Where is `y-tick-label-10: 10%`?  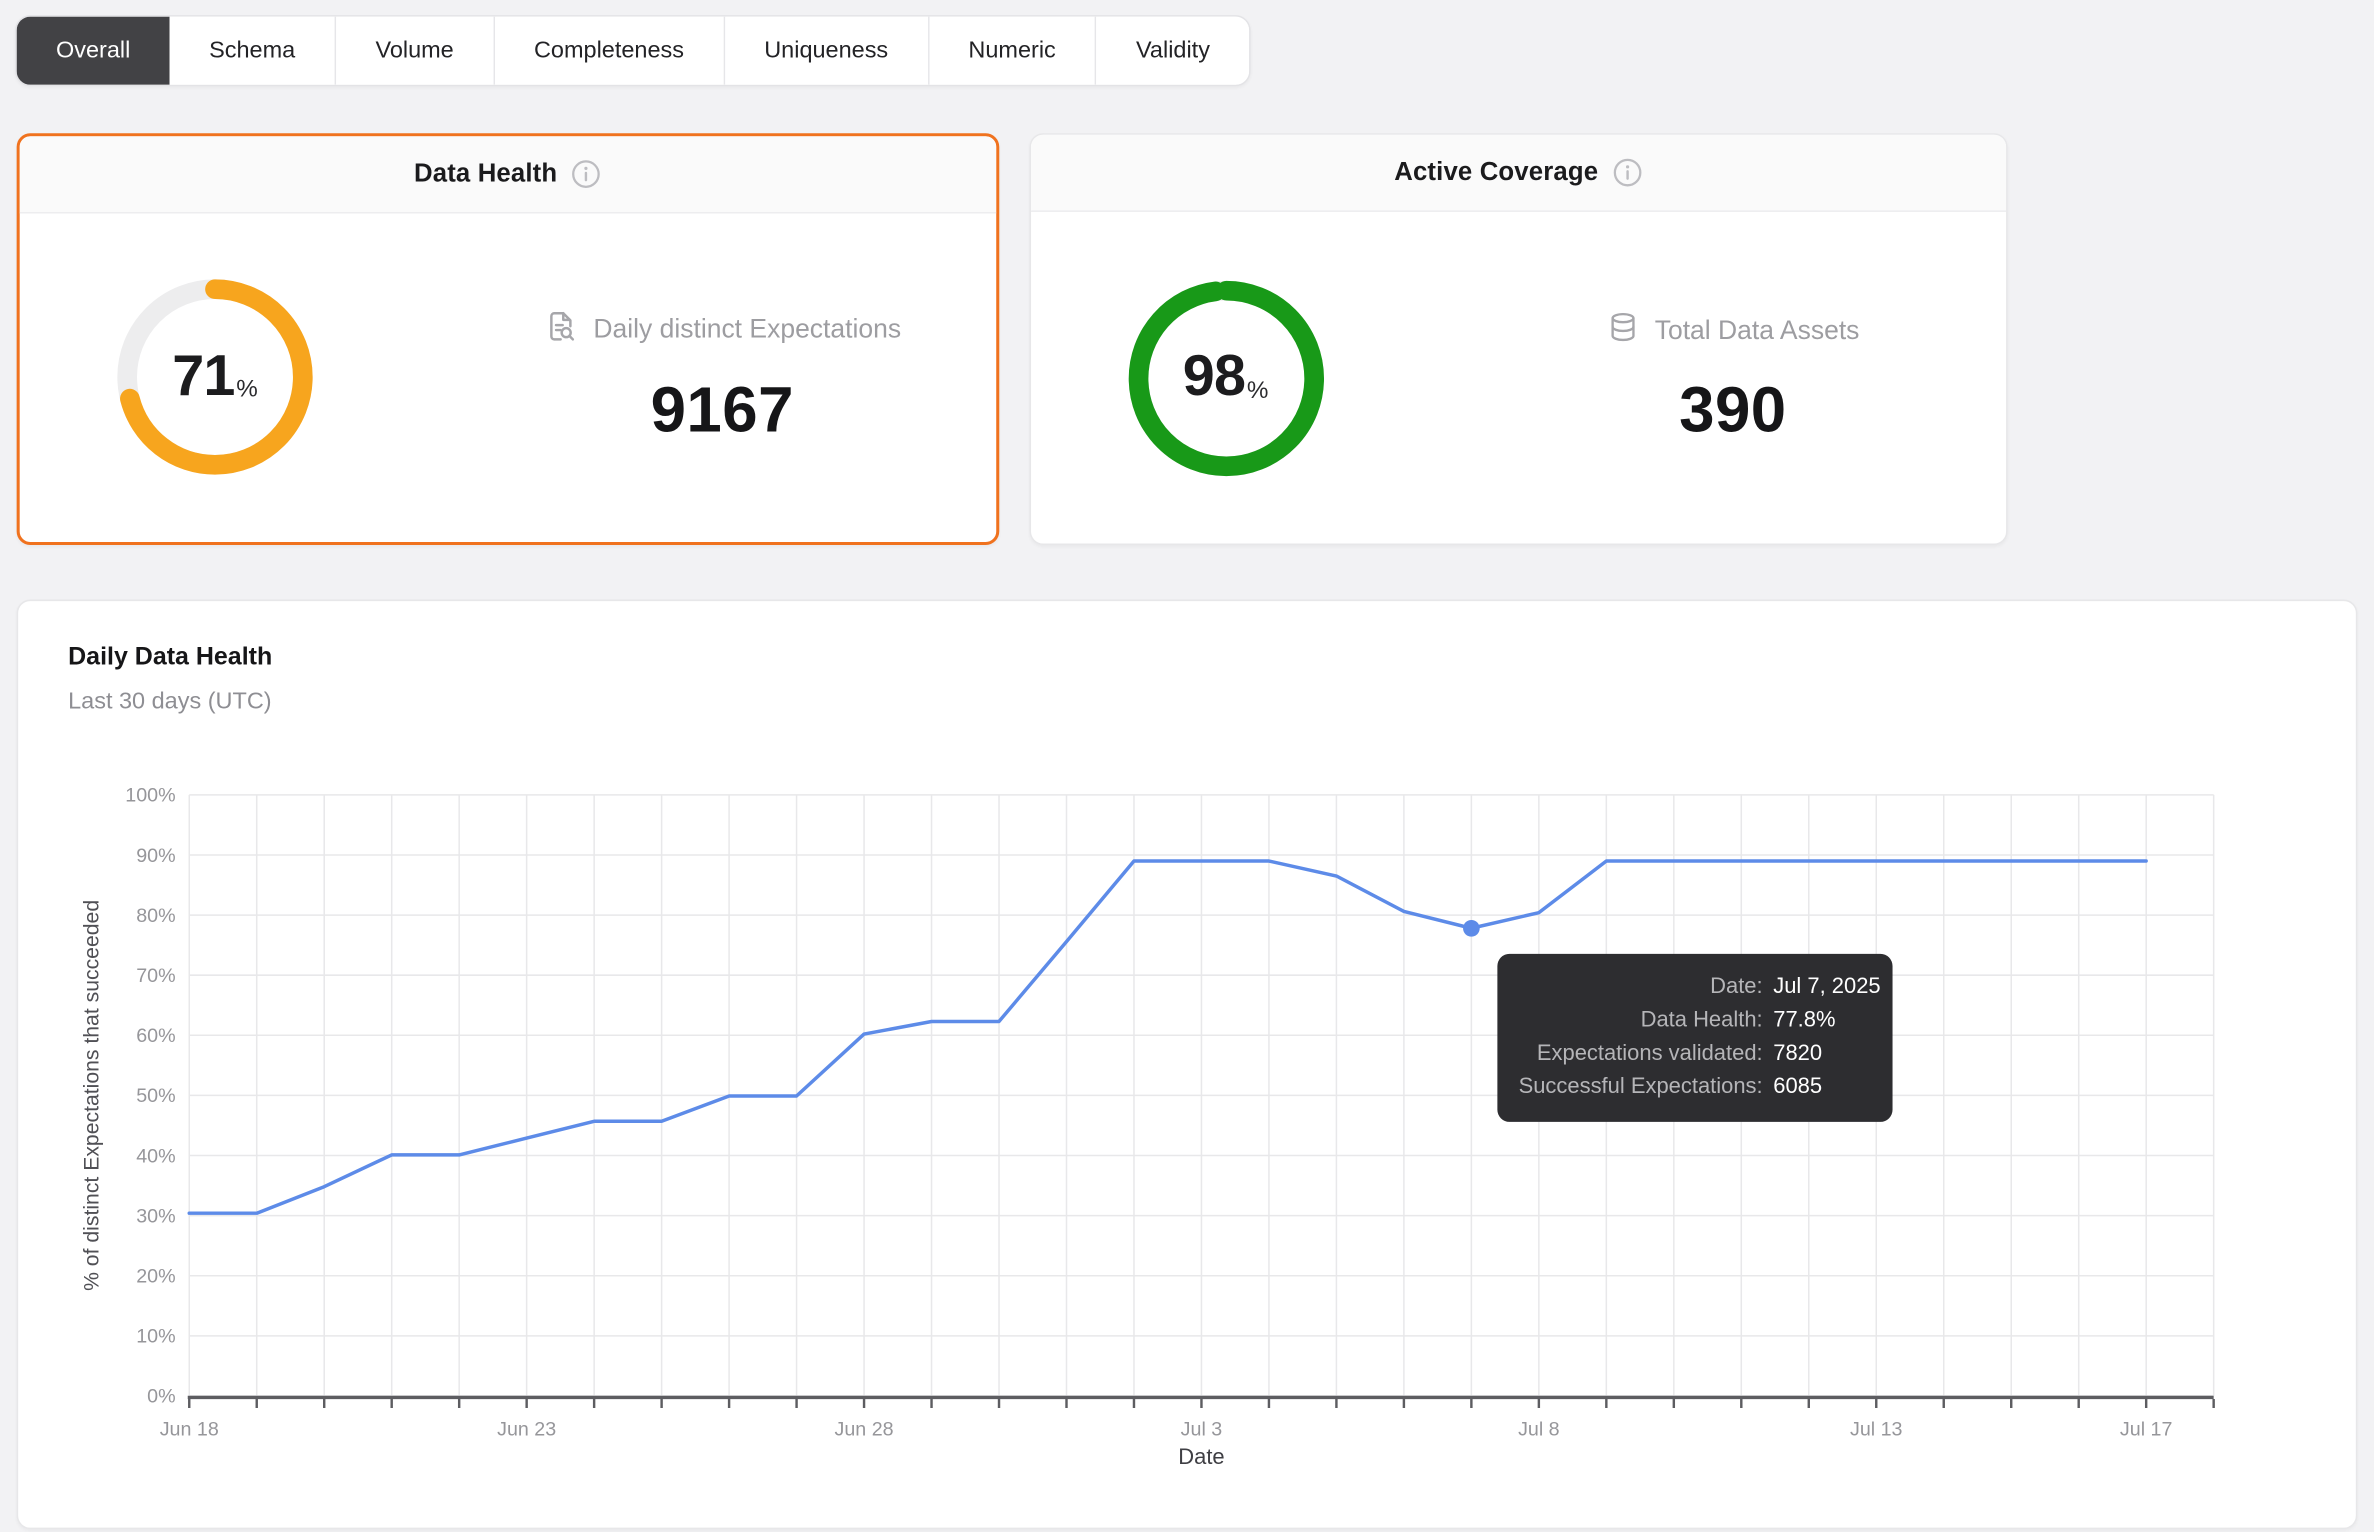
y-tick-label-10: 10% is located at coordinates (155, 1337).